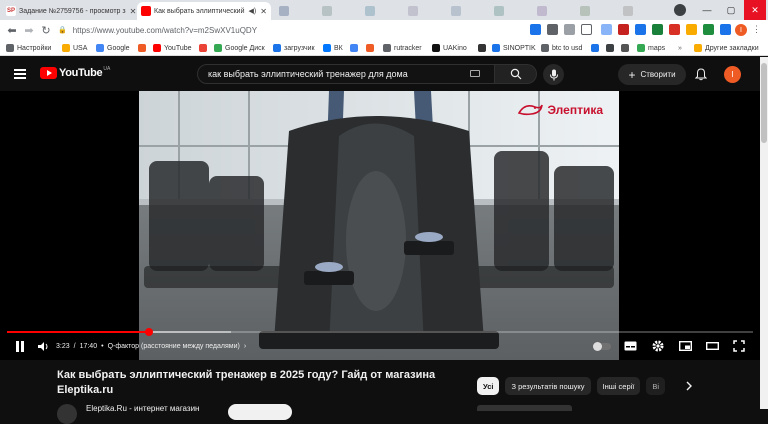 This screenshot has height=424, width=768. Describe the element at coordinates (552, 29) in the screenshot. I see `zoom-icon` at that location.